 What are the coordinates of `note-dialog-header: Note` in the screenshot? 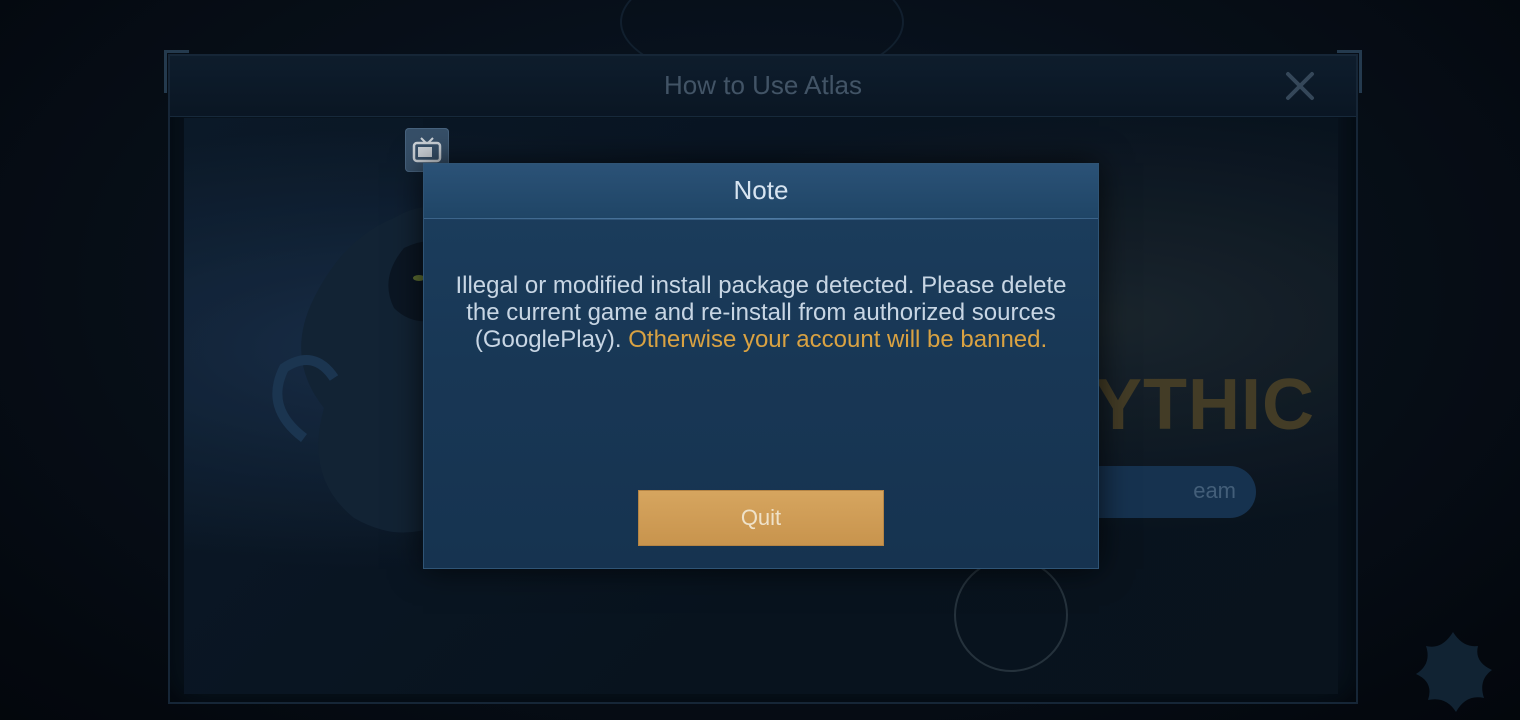 It's located at (761, 191).